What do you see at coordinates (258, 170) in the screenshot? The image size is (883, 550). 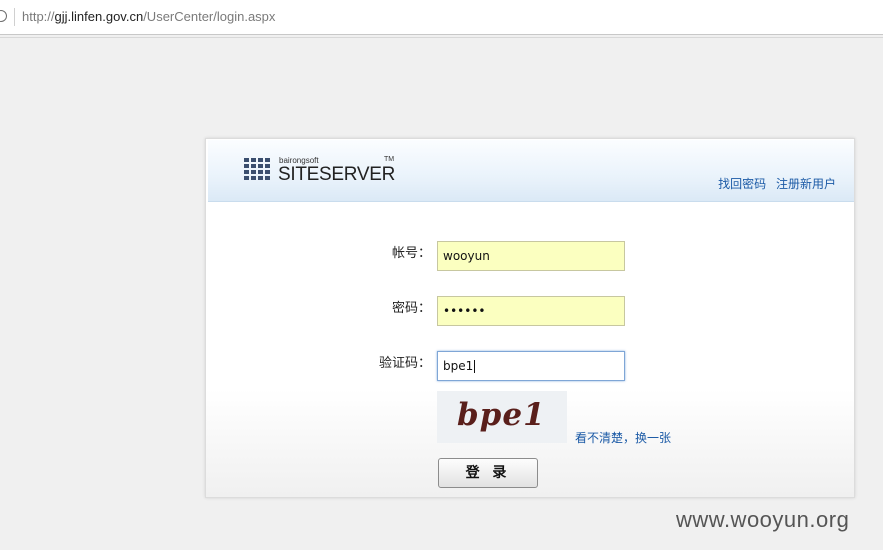 I see `logo-grid-icon` at bounding box center [258, 170].